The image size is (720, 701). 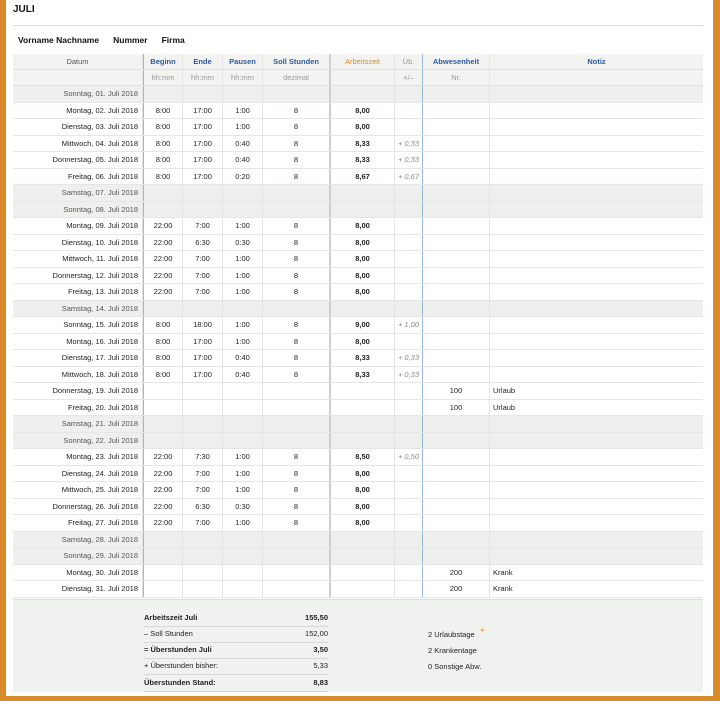 I want to click on cell-abwesenheit: 200, so click(x=456, y=589).